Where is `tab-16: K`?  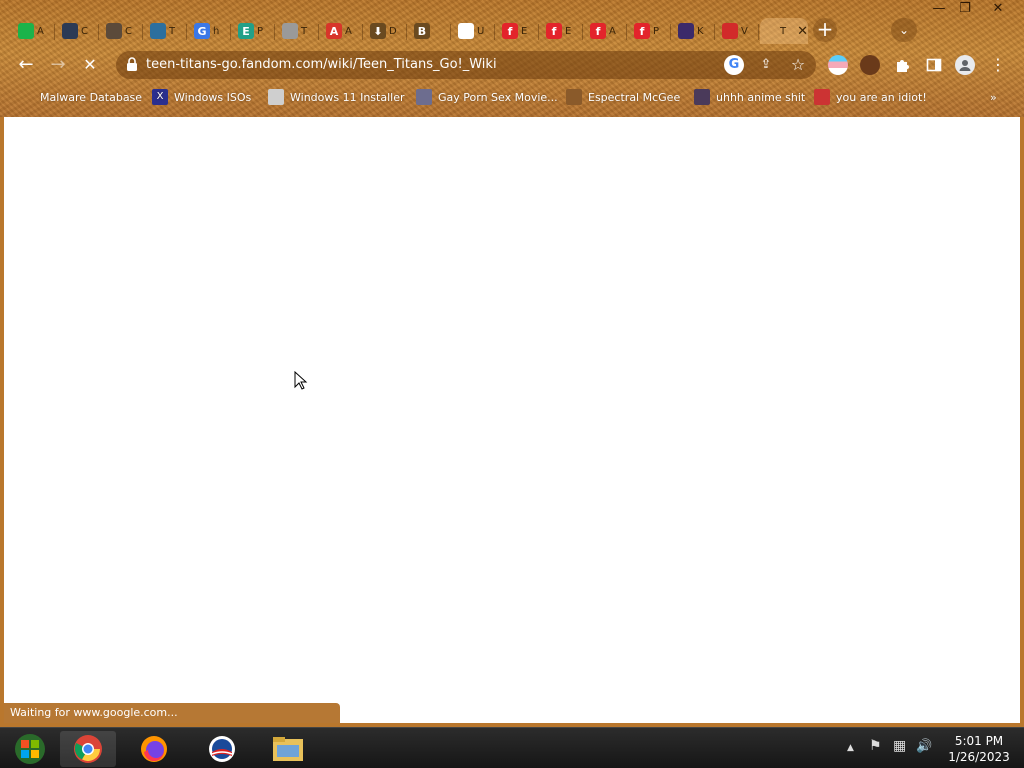 tab-16: K is located at coordinates (692, 31).